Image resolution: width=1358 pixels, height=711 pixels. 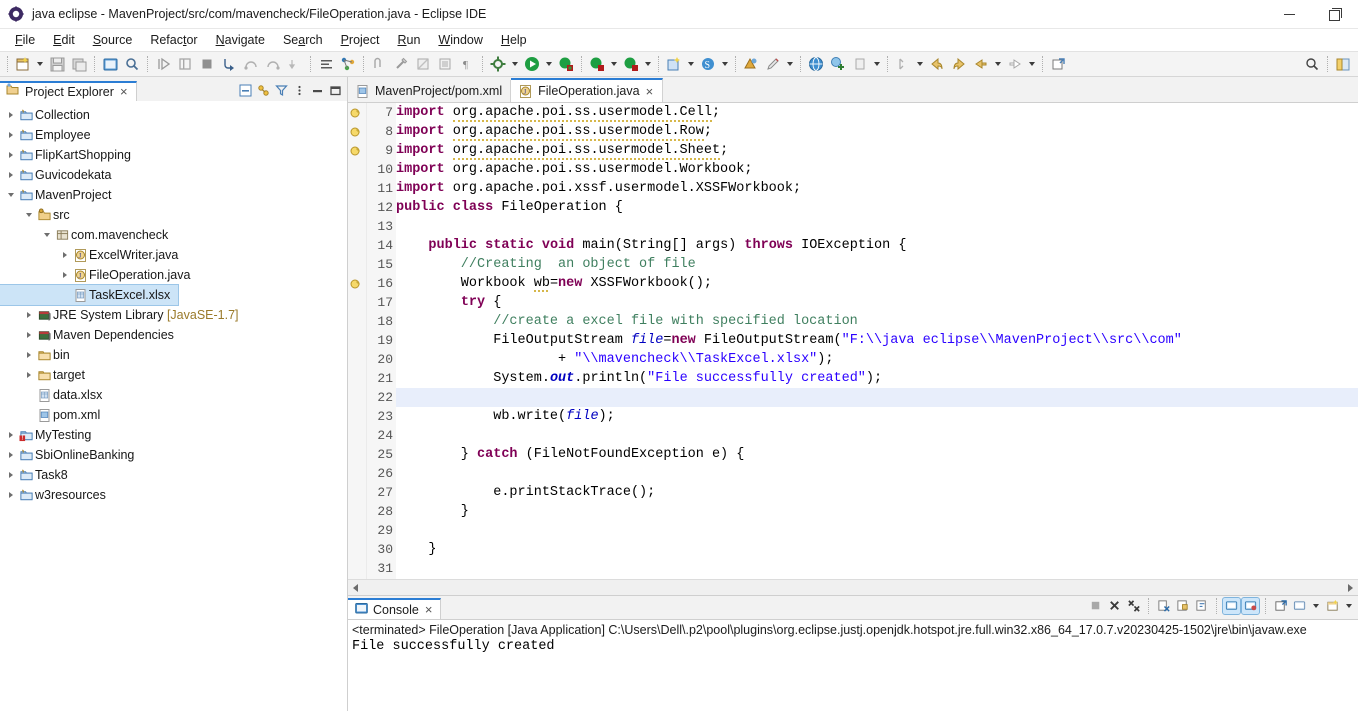 I want to click on link-editor-icon, so click(x=1058, y=64).